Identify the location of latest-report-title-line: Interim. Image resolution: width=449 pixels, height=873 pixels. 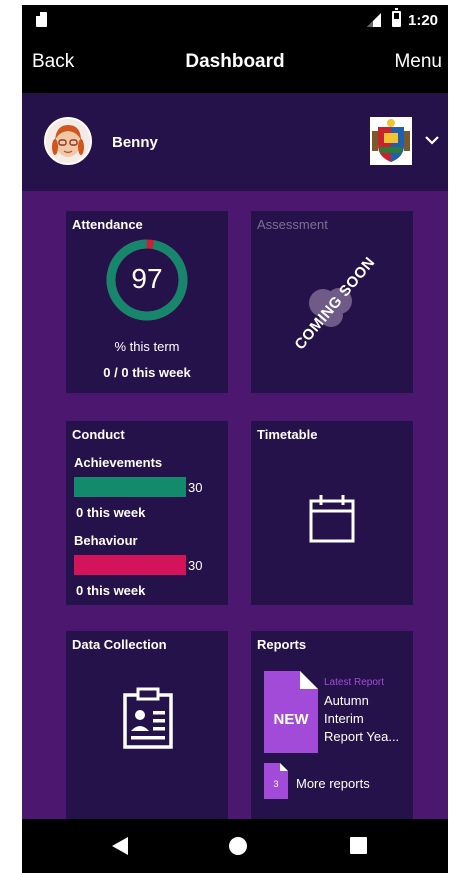
(344, 718).